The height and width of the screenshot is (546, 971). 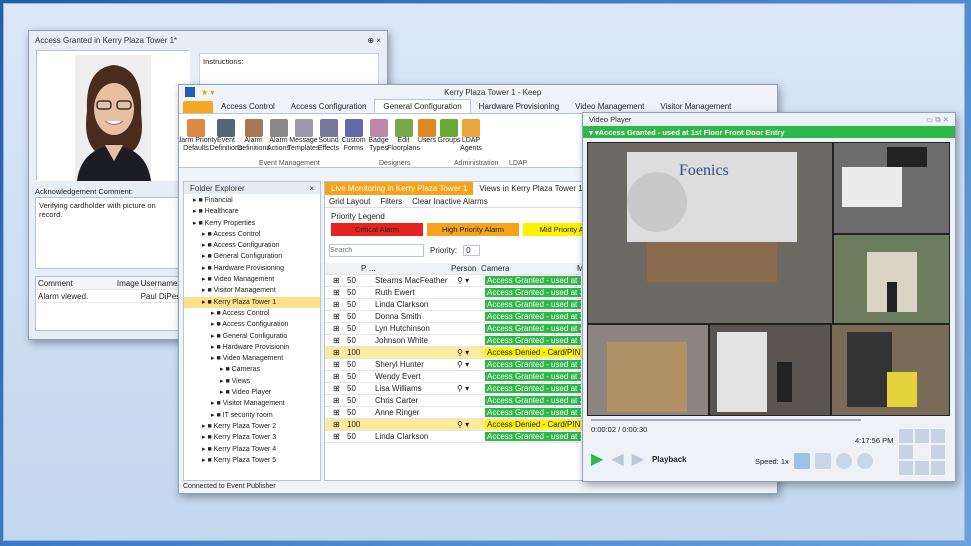 What do you see at coordinates (864, 461) in the screenshot?
I see `zoom-out-icon` at bounding box center [864, 461].